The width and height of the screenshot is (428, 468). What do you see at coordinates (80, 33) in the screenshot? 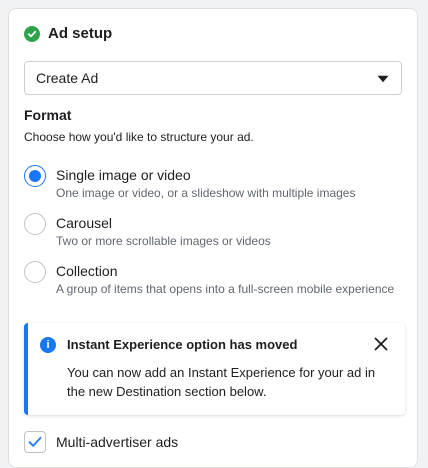
I see `section-title: Ad setup` at bounding box center [80, 33].